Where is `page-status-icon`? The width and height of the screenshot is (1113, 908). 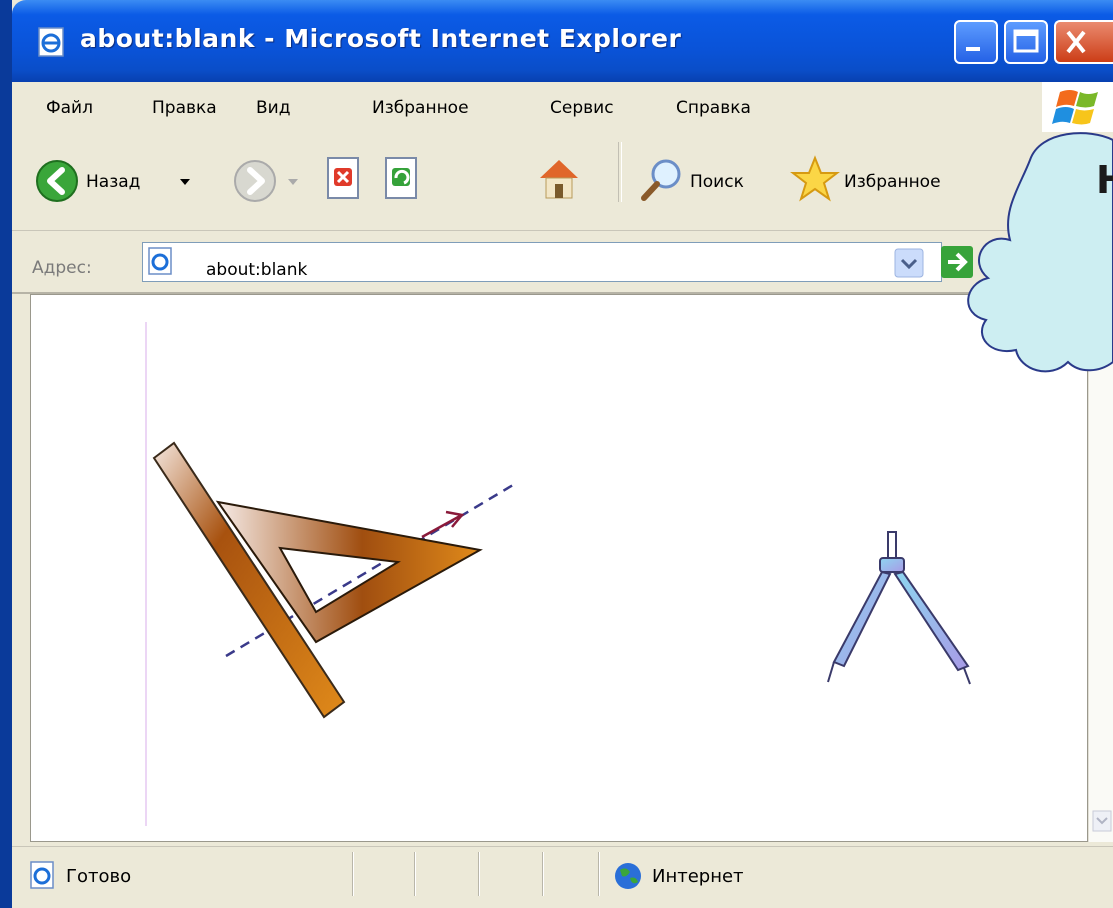
page-status-icon is located at coordinates (42, 875).